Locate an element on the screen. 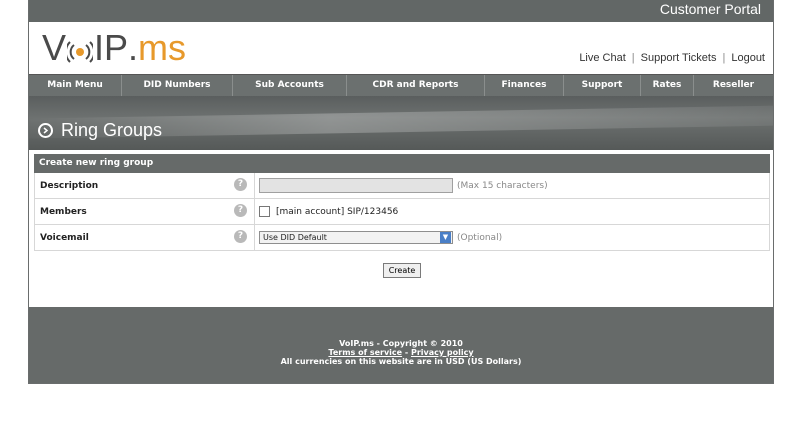  live-chat-link: Live Chat is located at coordinates (602, 58).